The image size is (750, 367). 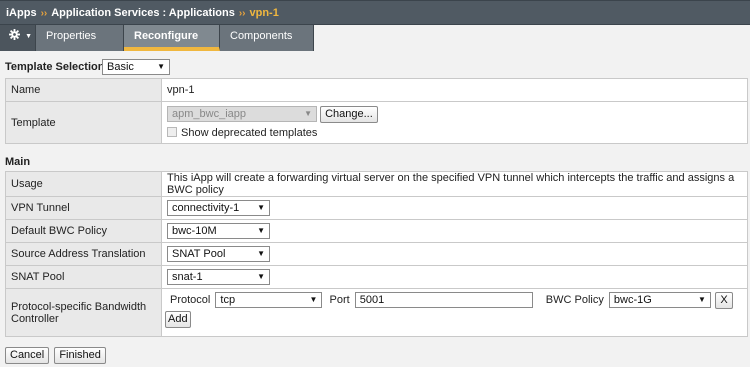 I want to click on breadcrumb-current: vpn-1, so click(x=264, y=13).